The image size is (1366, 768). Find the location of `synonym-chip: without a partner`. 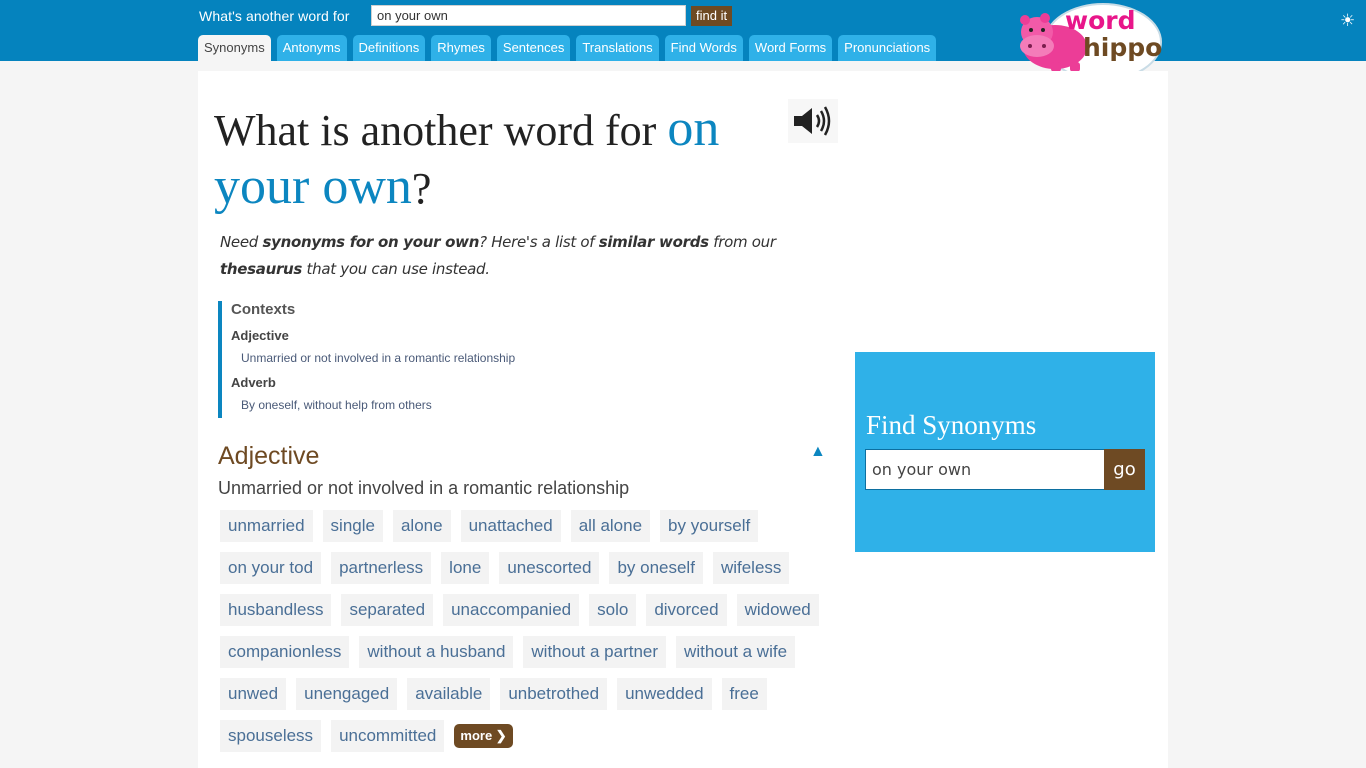

synonym-chip: without a partner is located at coordinates (595, 652).